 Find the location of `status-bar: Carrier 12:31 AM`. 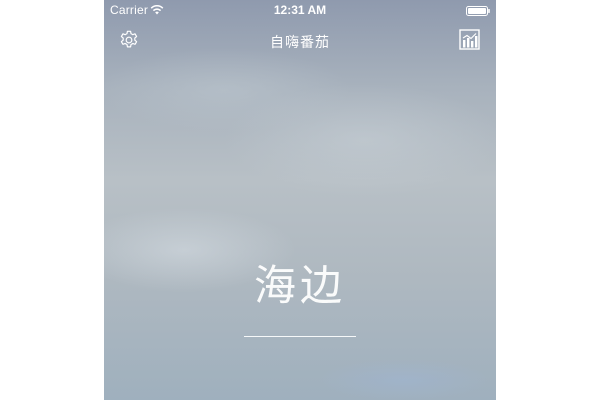

status-bar: Carrier 12:31 AM is located at coordinates (300, 10).